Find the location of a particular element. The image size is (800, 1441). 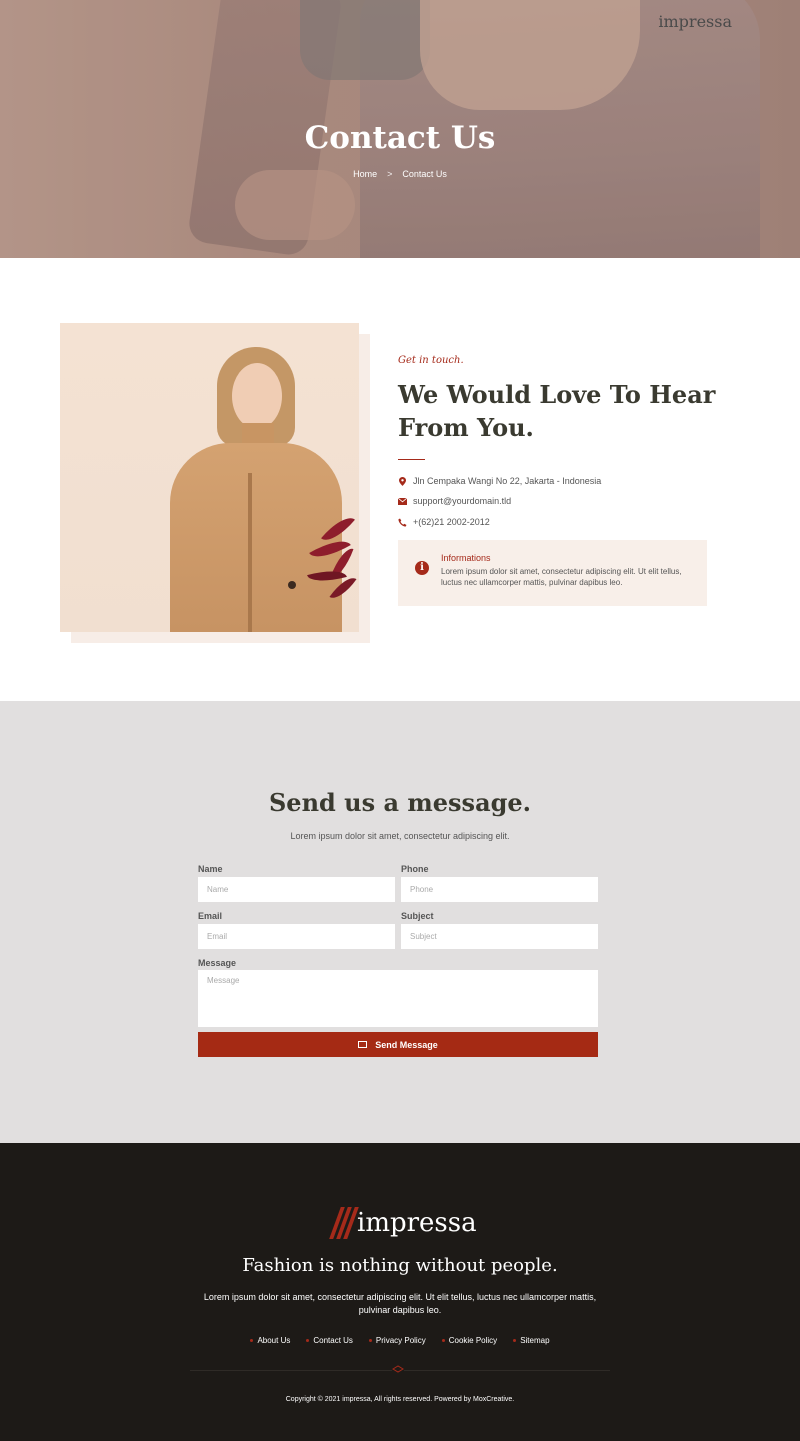

header-logo: impressa is located at coordinates (686, 21).